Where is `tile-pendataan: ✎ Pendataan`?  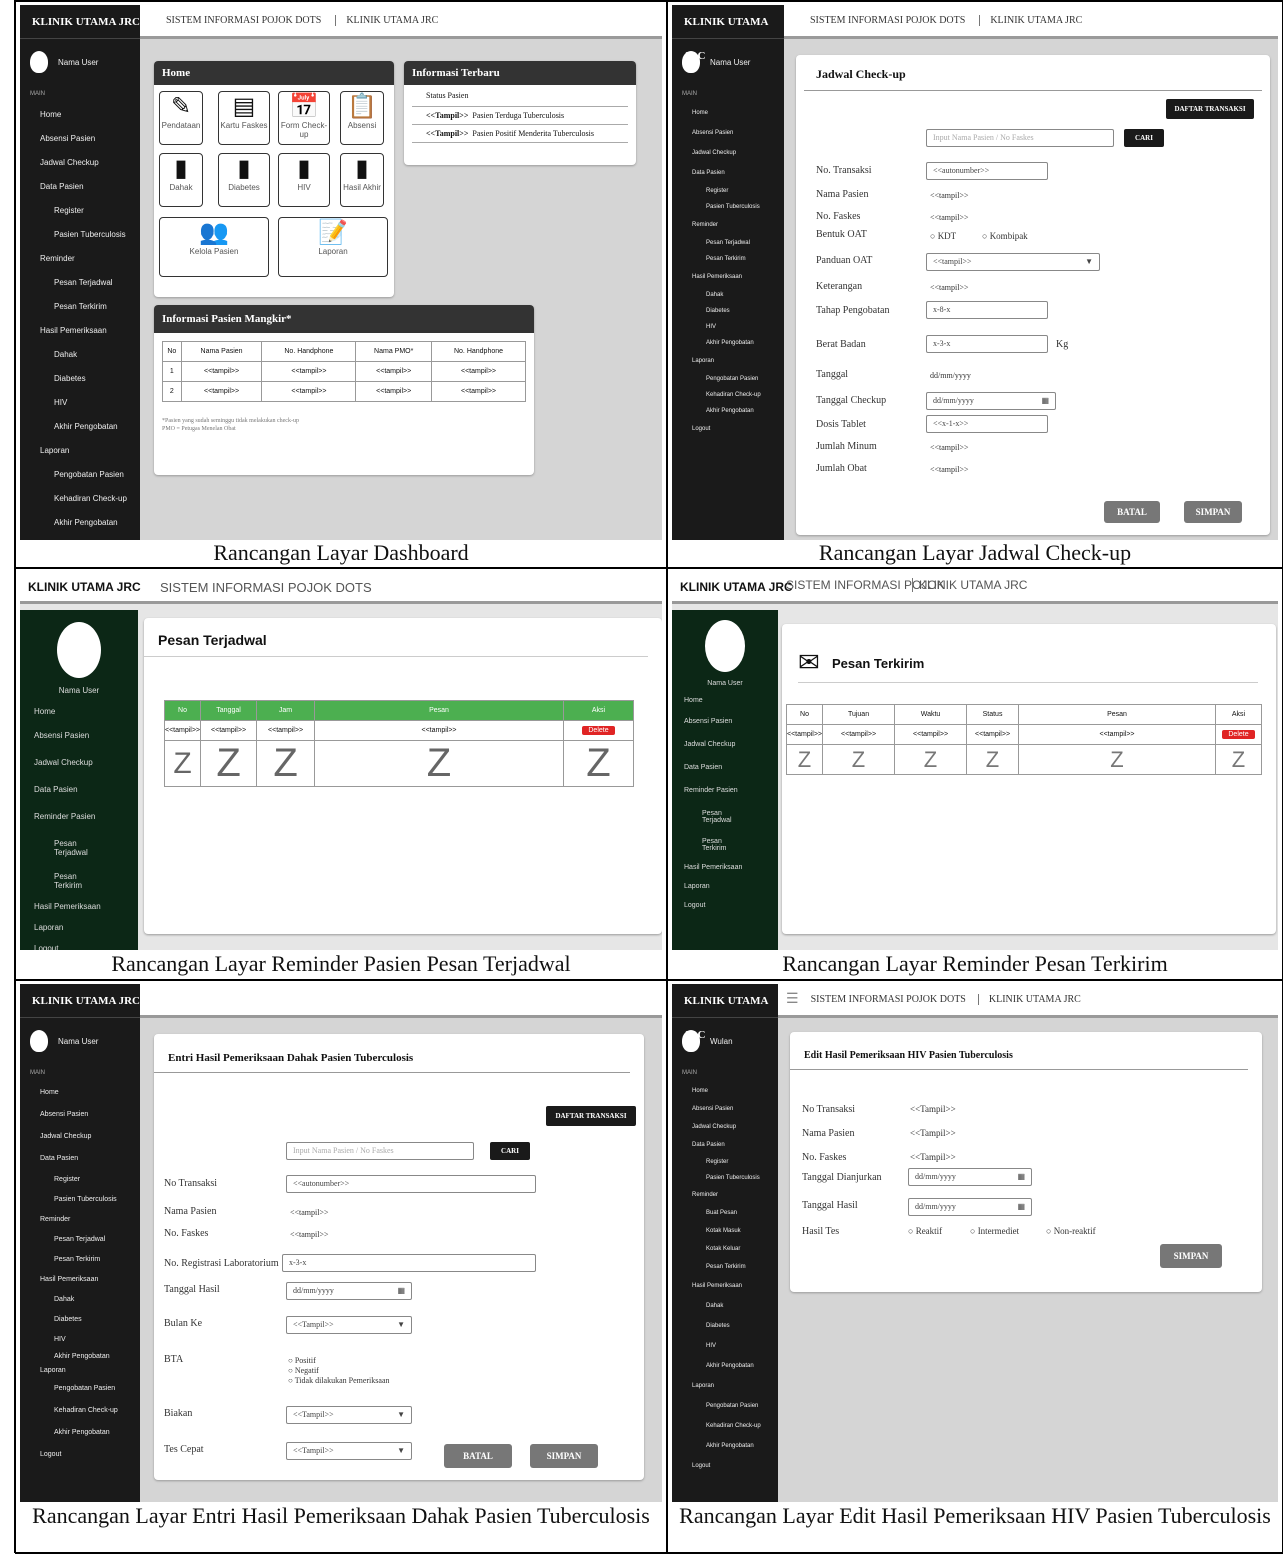 tile-pendataan: ✎ Pendataan is located at coordinates (181, 118).